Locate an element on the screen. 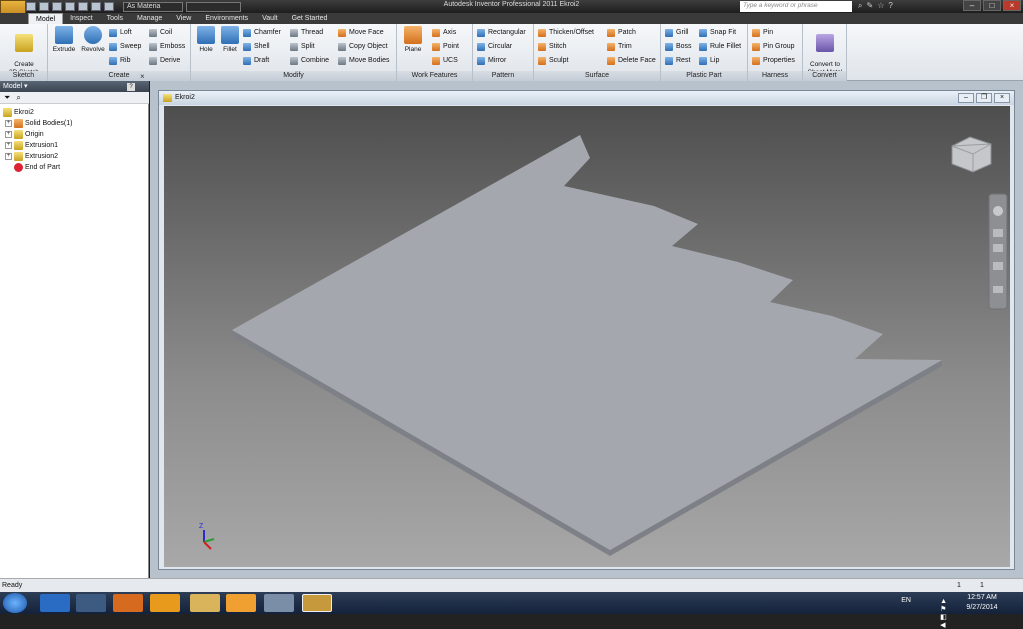 Image resolution: width=1023 pixels, height=629 pixels. chamfer-button: Chamfer is located at coordinates (262, 32).